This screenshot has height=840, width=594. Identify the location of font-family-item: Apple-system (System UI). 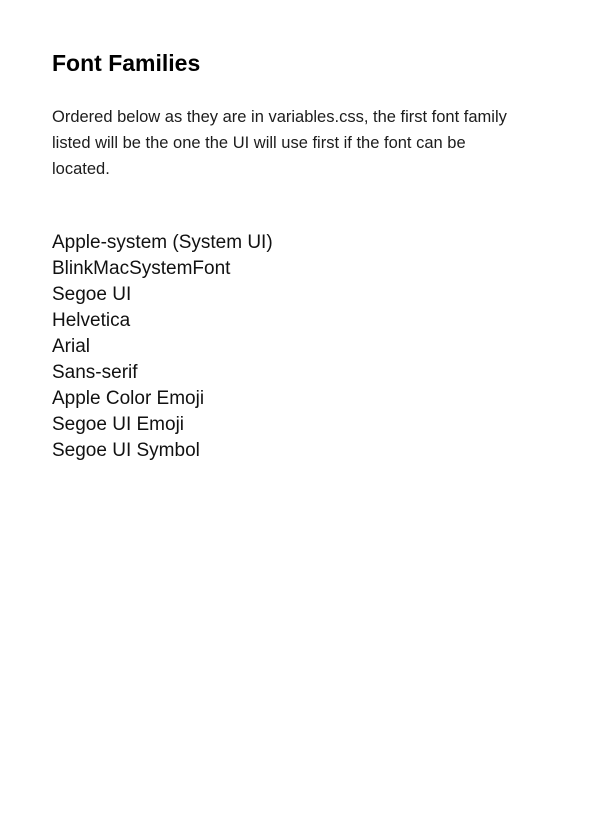
(162, 242).